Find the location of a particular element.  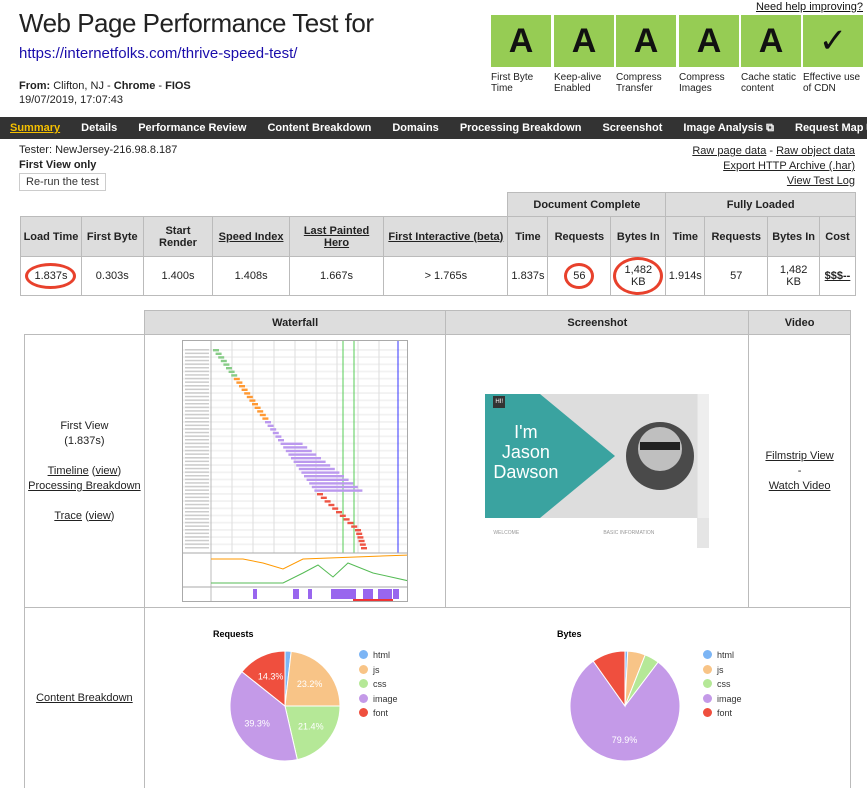

waterfall-thumbnail is located at coordinates (295, 471).